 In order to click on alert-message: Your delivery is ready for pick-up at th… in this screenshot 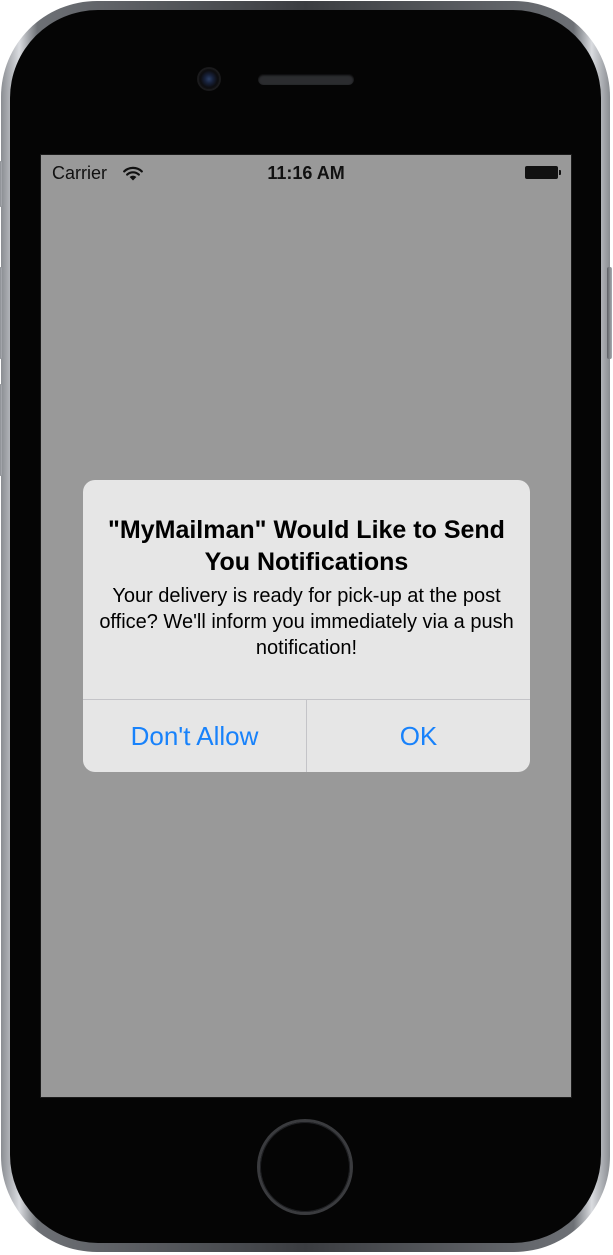, I will do `click(306, 622)`.